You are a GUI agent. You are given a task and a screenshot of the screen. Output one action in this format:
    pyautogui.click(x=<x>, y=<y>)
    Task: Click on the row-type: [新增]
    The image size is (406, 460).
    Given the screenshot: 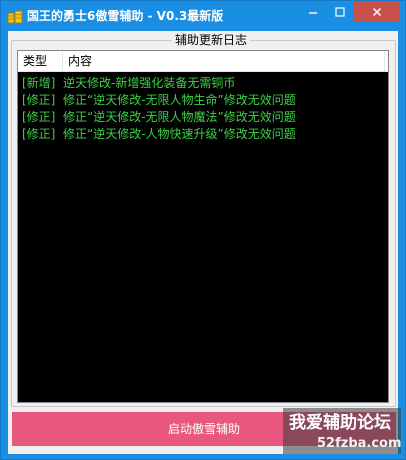 What is the action you would take?
    pyautogui.click(x=39, y=83)
    